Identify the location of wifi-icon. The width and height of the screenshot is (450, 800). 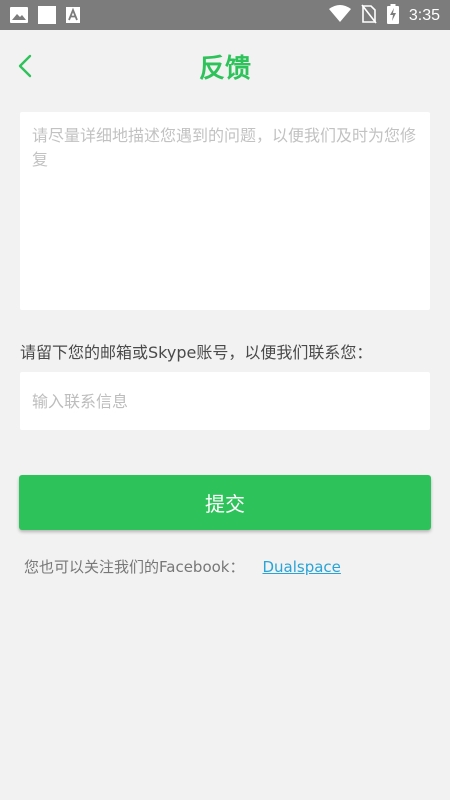
(339, 16).